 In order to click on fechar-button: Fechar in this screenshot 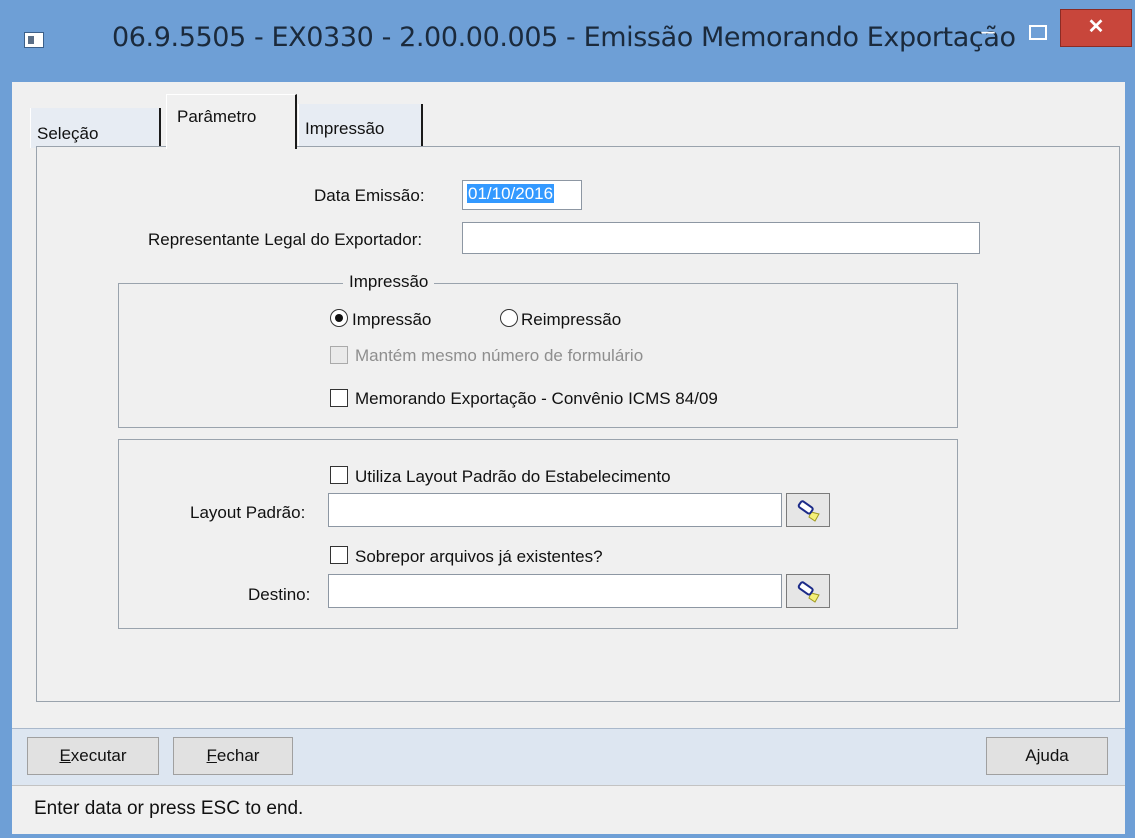, I will do `click(233, 756)`.